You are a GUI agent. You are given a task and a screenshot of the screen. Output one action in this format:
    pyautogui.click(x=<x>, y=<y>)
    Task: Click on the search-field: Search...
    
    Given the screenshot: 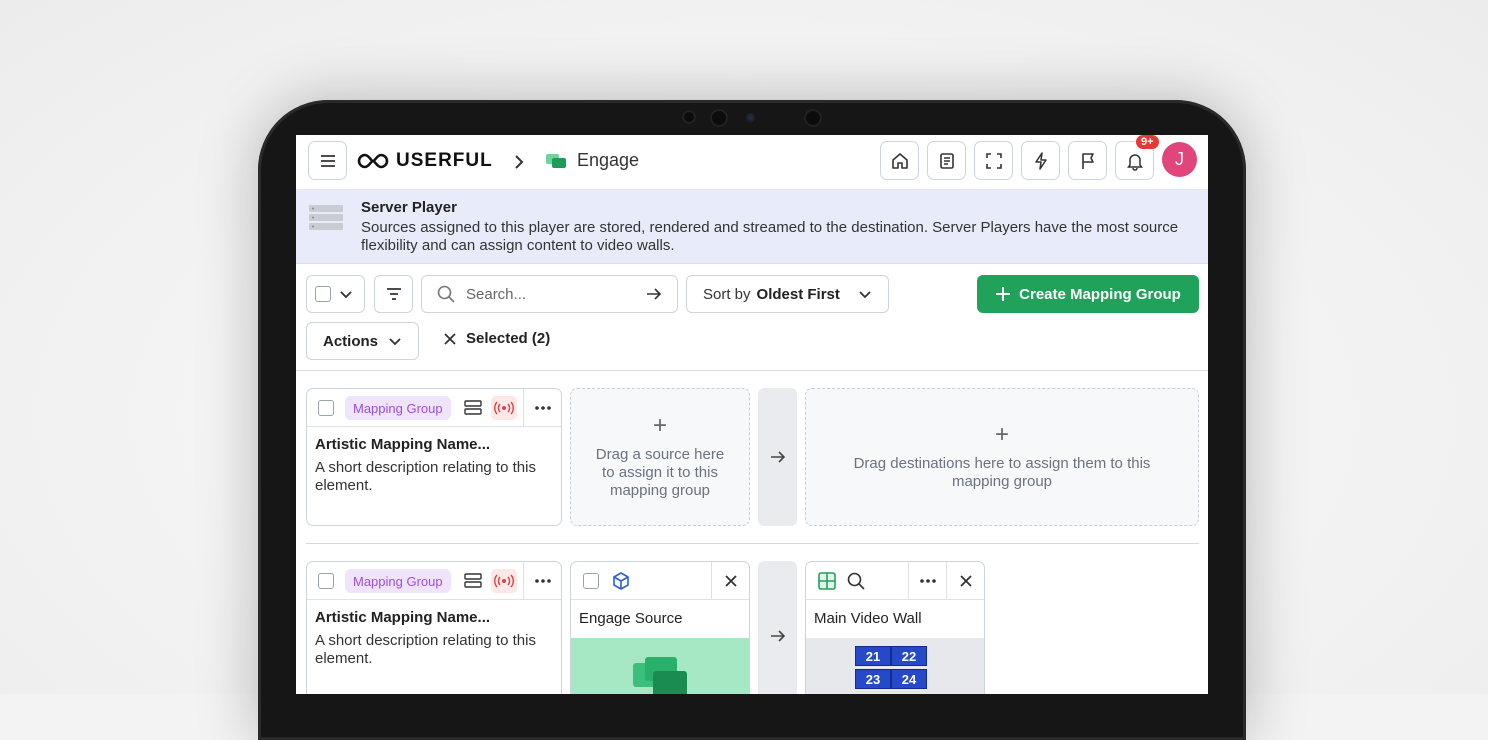 What is the action you would take?
    pyautogui.click(x=549, y=294)
    